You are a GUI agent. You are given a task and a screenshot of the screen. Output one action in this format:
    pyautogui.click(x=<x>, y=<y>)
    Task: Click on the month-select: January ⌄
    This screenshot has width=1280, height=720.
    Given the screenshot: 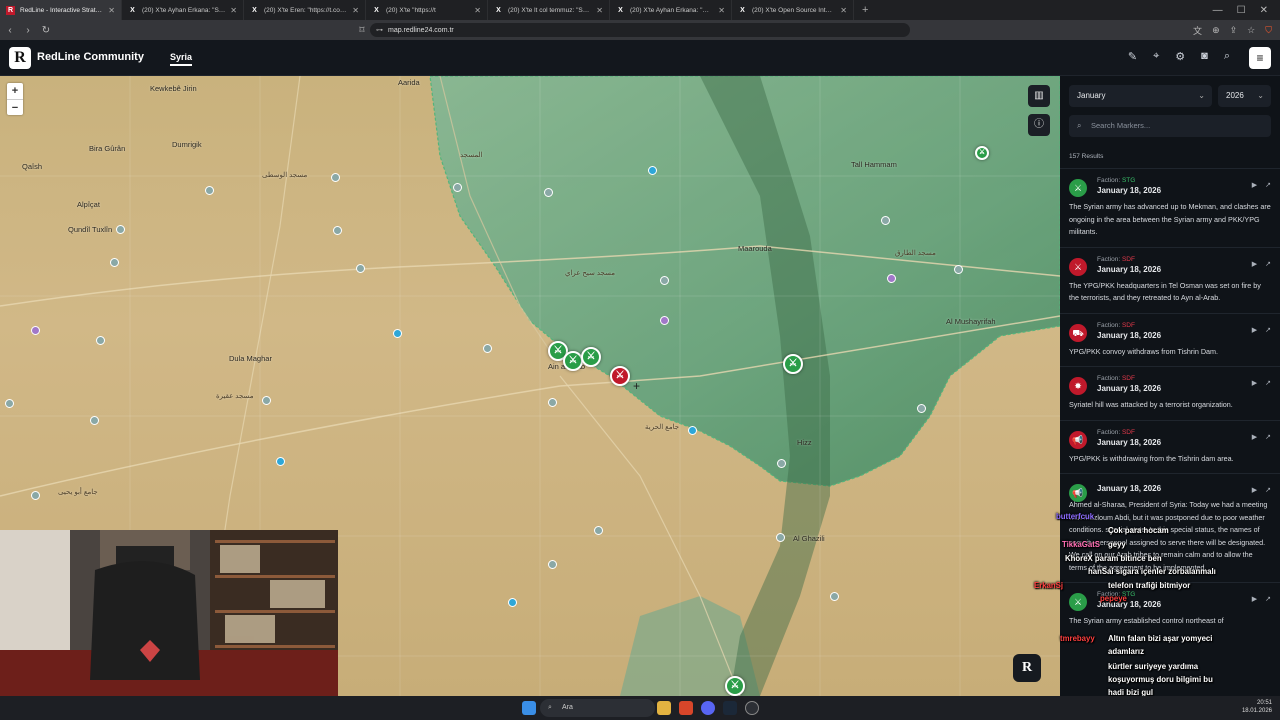 What is the action you would take?
    pyautogui.click(x=1140, y=96)
    